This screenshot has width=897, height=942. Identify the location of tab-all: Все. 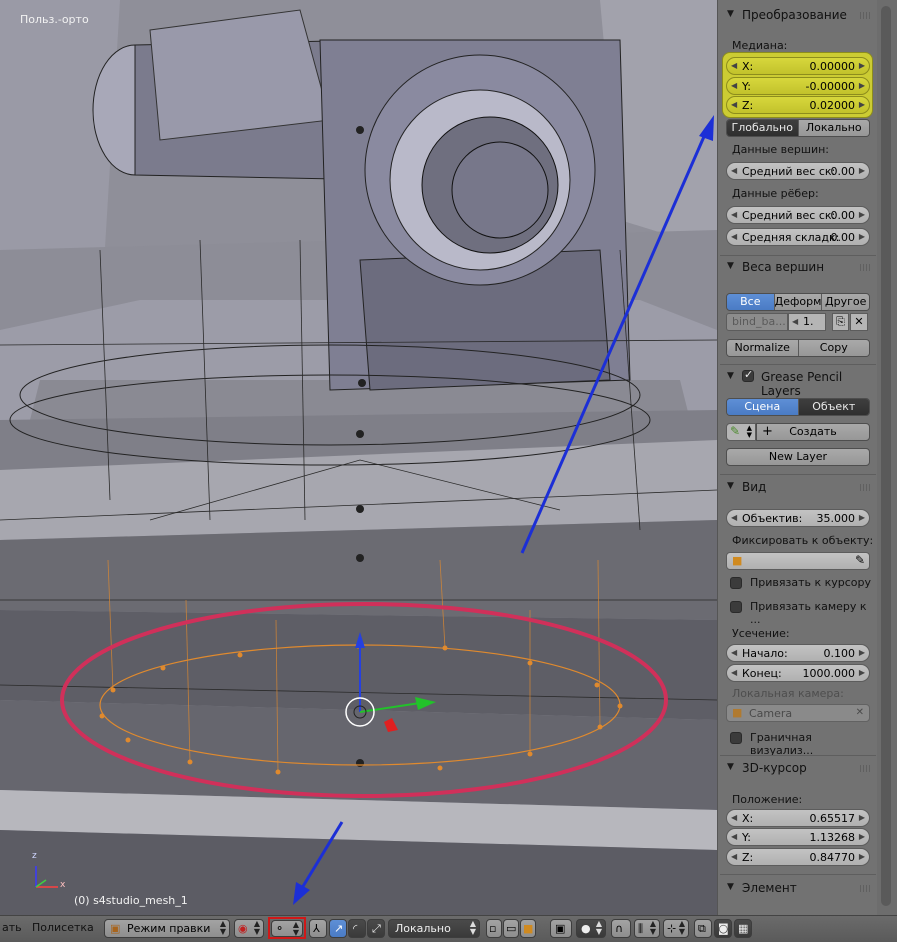
(751, 302).